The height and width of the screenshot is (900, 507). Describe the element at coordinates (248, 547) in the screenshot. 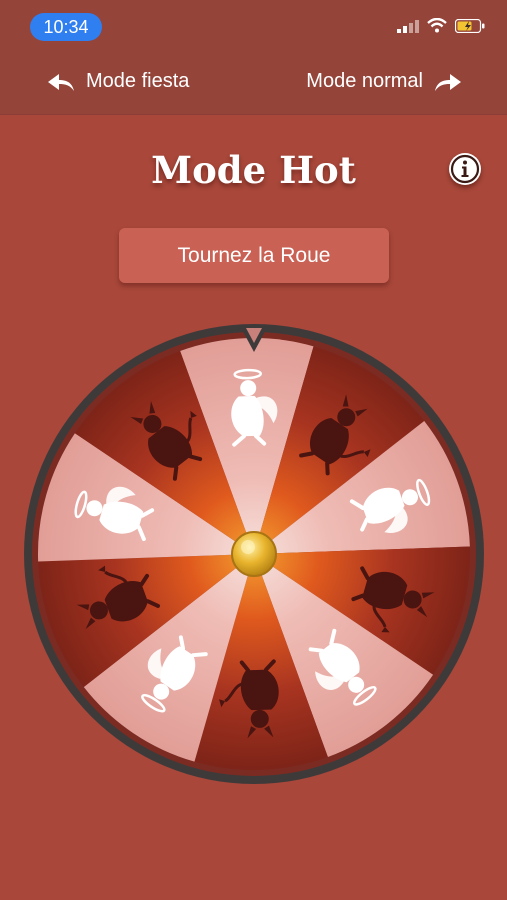

I see `wheel-hub-shine` at that location.